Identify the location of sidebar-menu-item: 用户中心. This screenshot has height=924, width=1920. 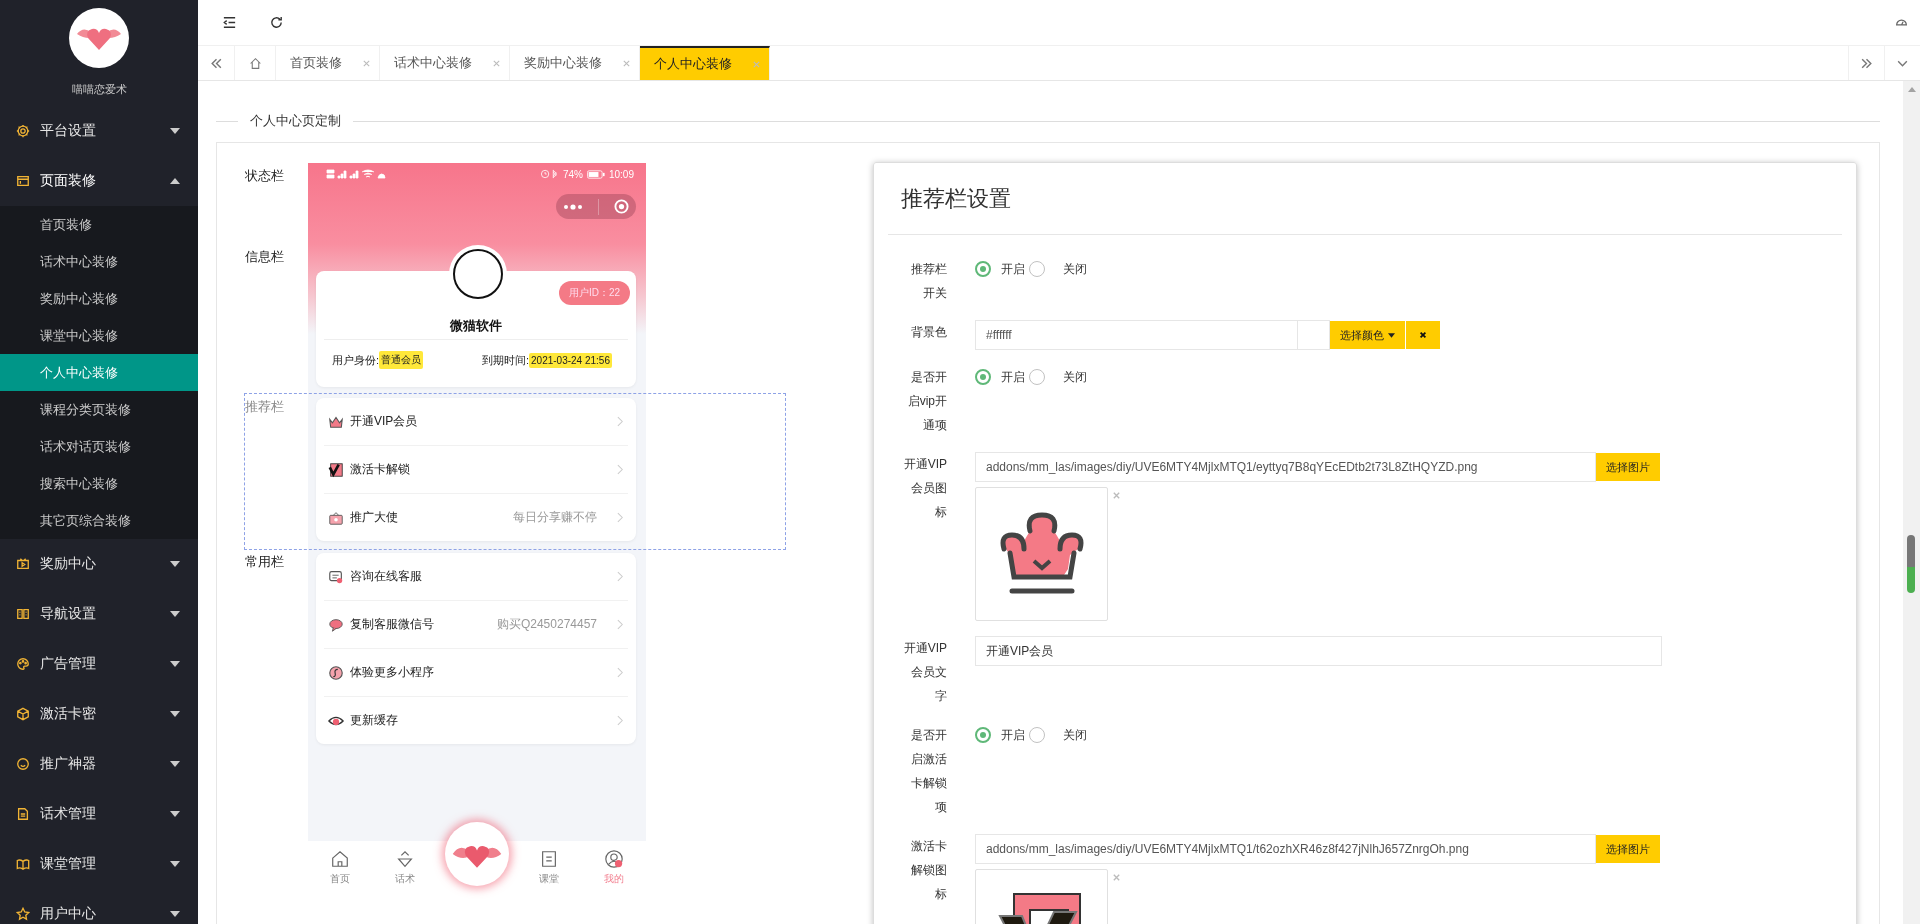
(99, 906).